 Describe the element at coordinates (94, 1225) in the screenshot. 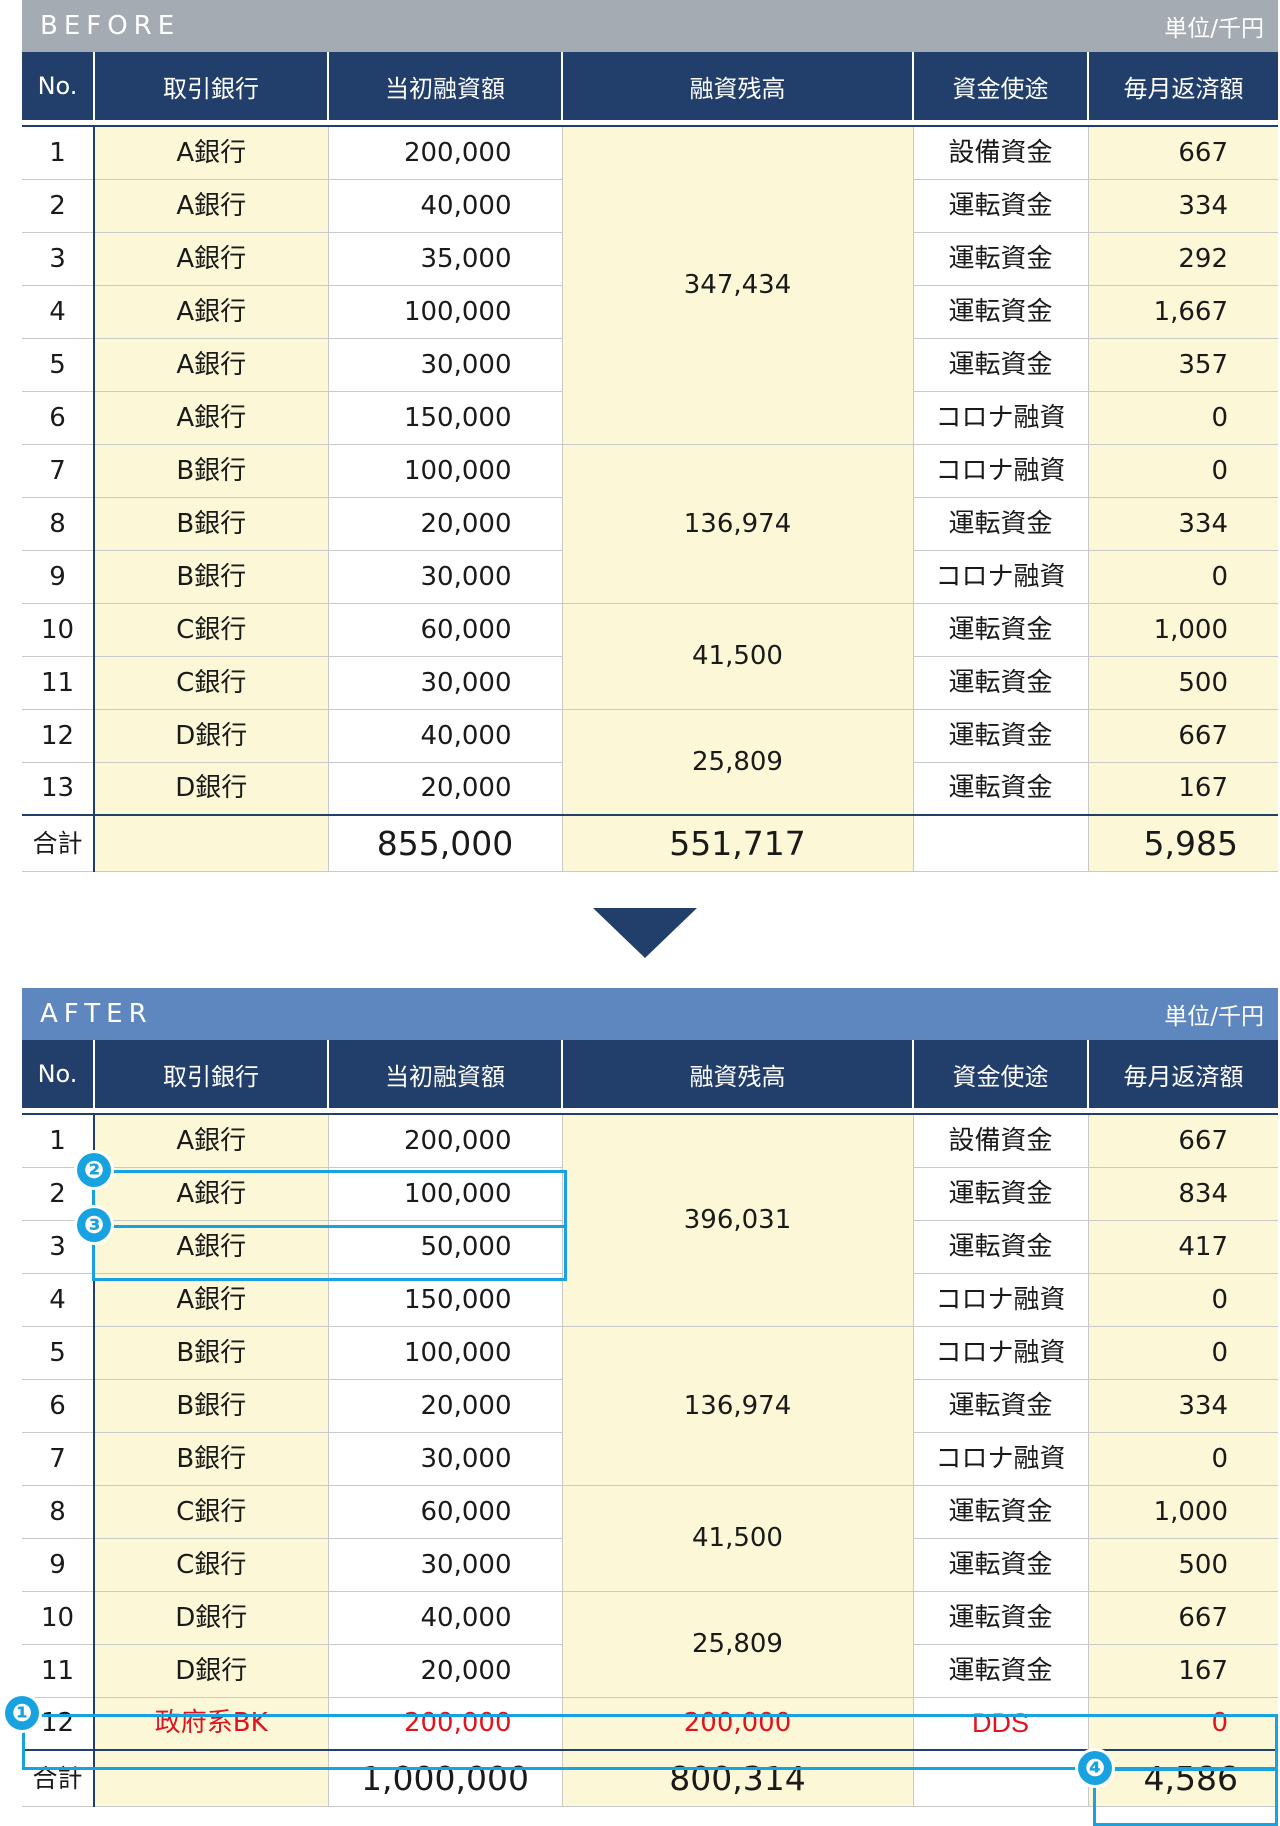

I see `badge-3: ❸` at that location.